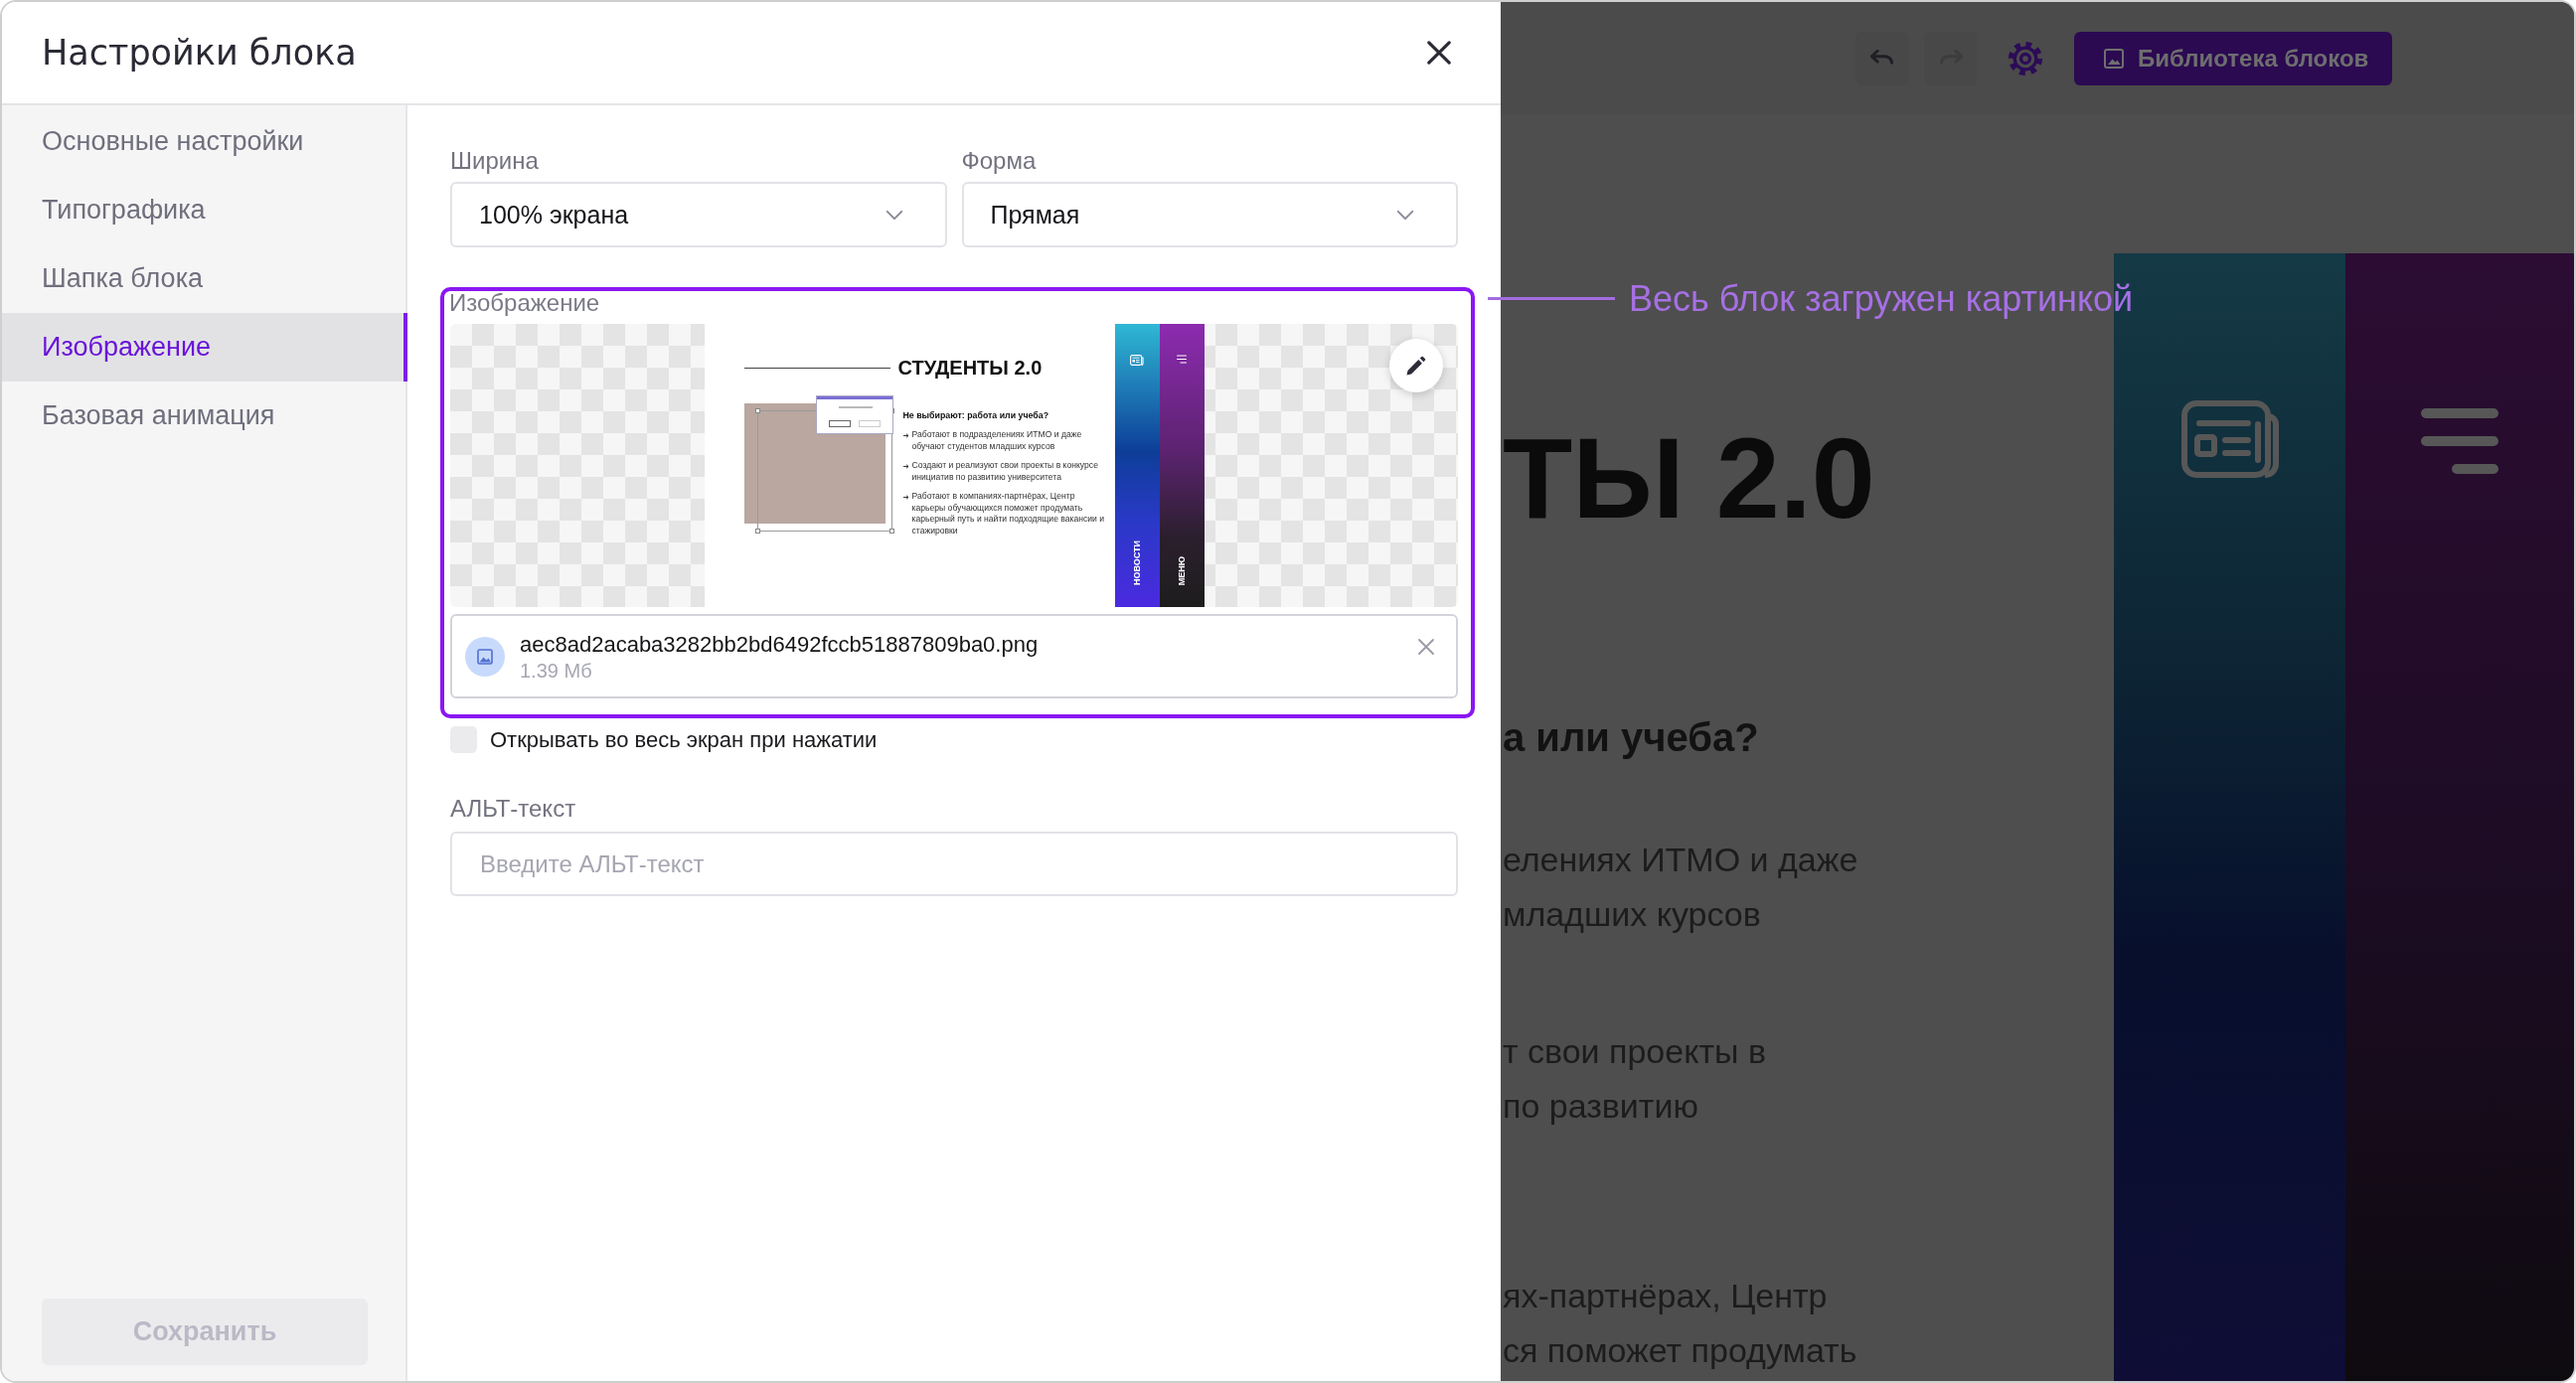 The width and height of the screenshot is (2576, 1383). Describe the element at coordinates (513, 809) in the screenshot. I see `field-label: АЛЬТ-текст` at that location.